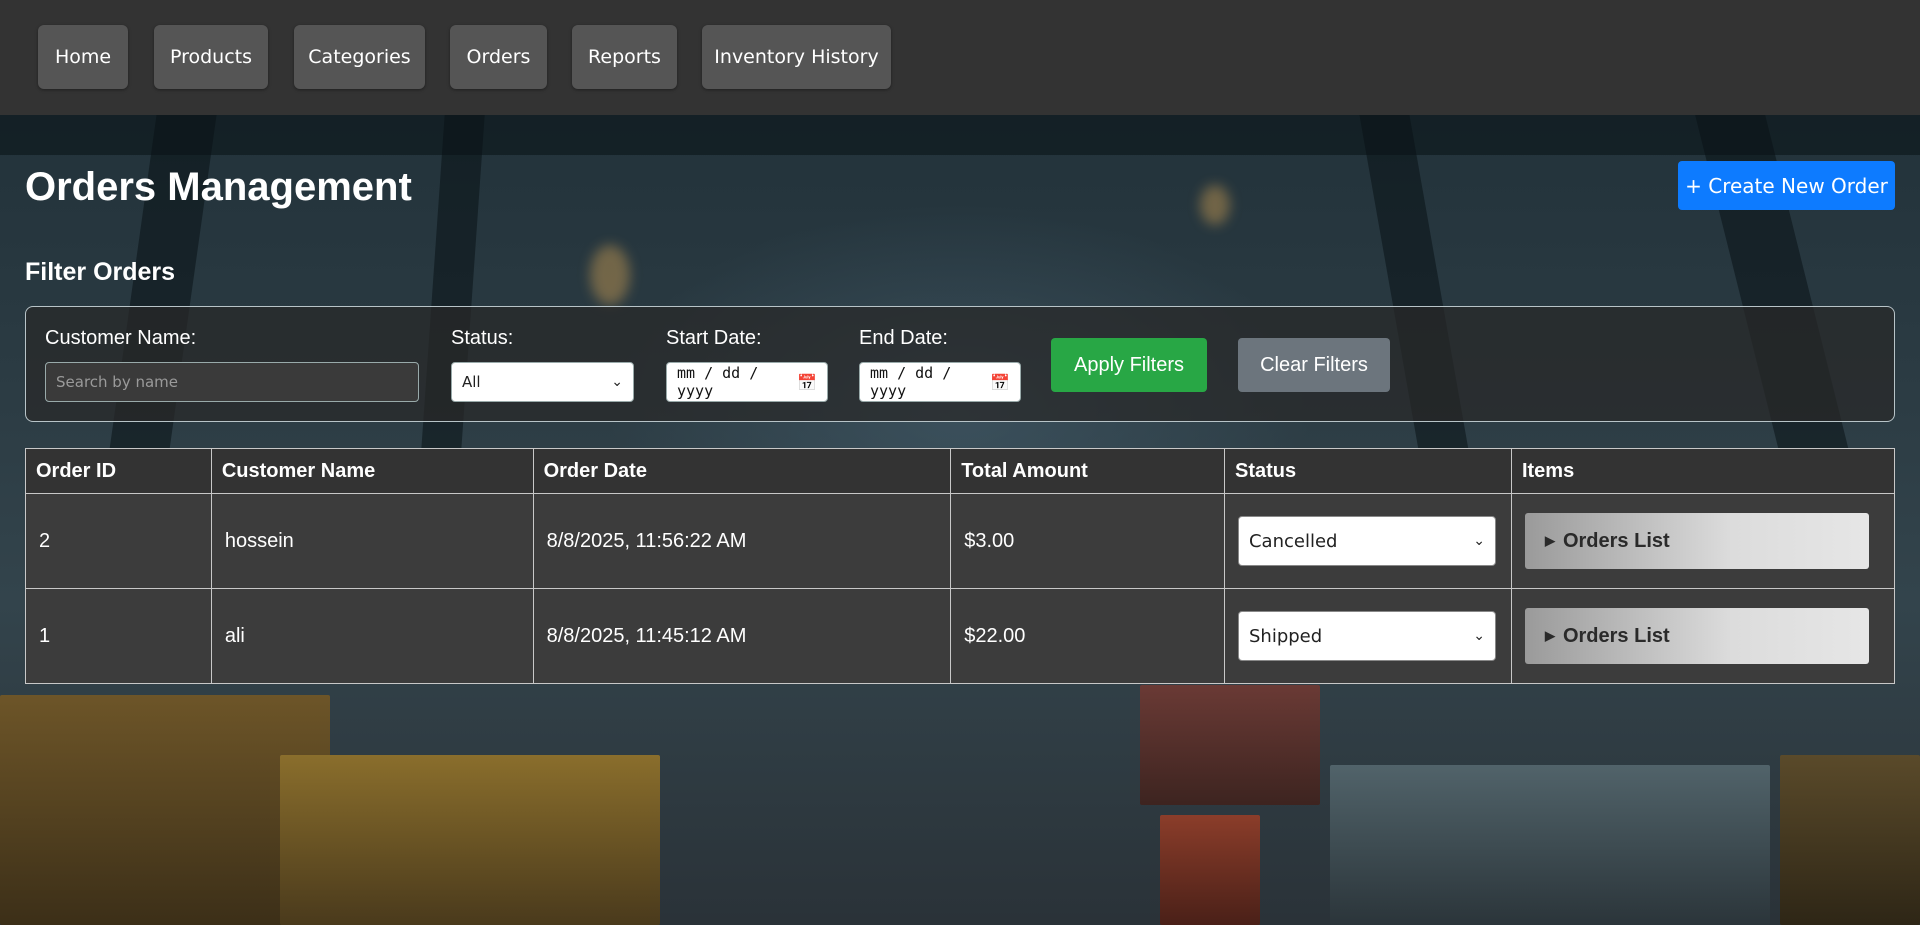 The height and width of the screenshot is (925, 1920). Describe the element at coordinates (482, 338) in the screenshot. I see `status-label: Status:` at that location.